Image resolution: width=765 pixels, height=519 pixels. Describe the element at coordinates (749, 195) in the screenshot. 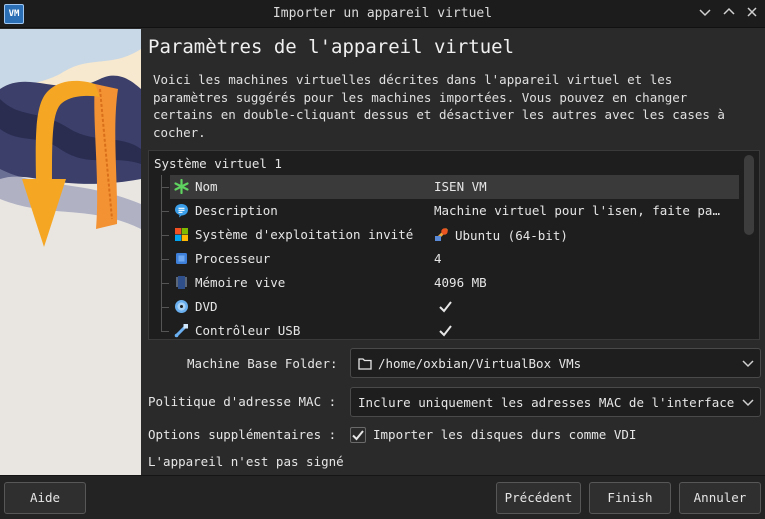

I see `tree-scrollbar-thumb` at that location.